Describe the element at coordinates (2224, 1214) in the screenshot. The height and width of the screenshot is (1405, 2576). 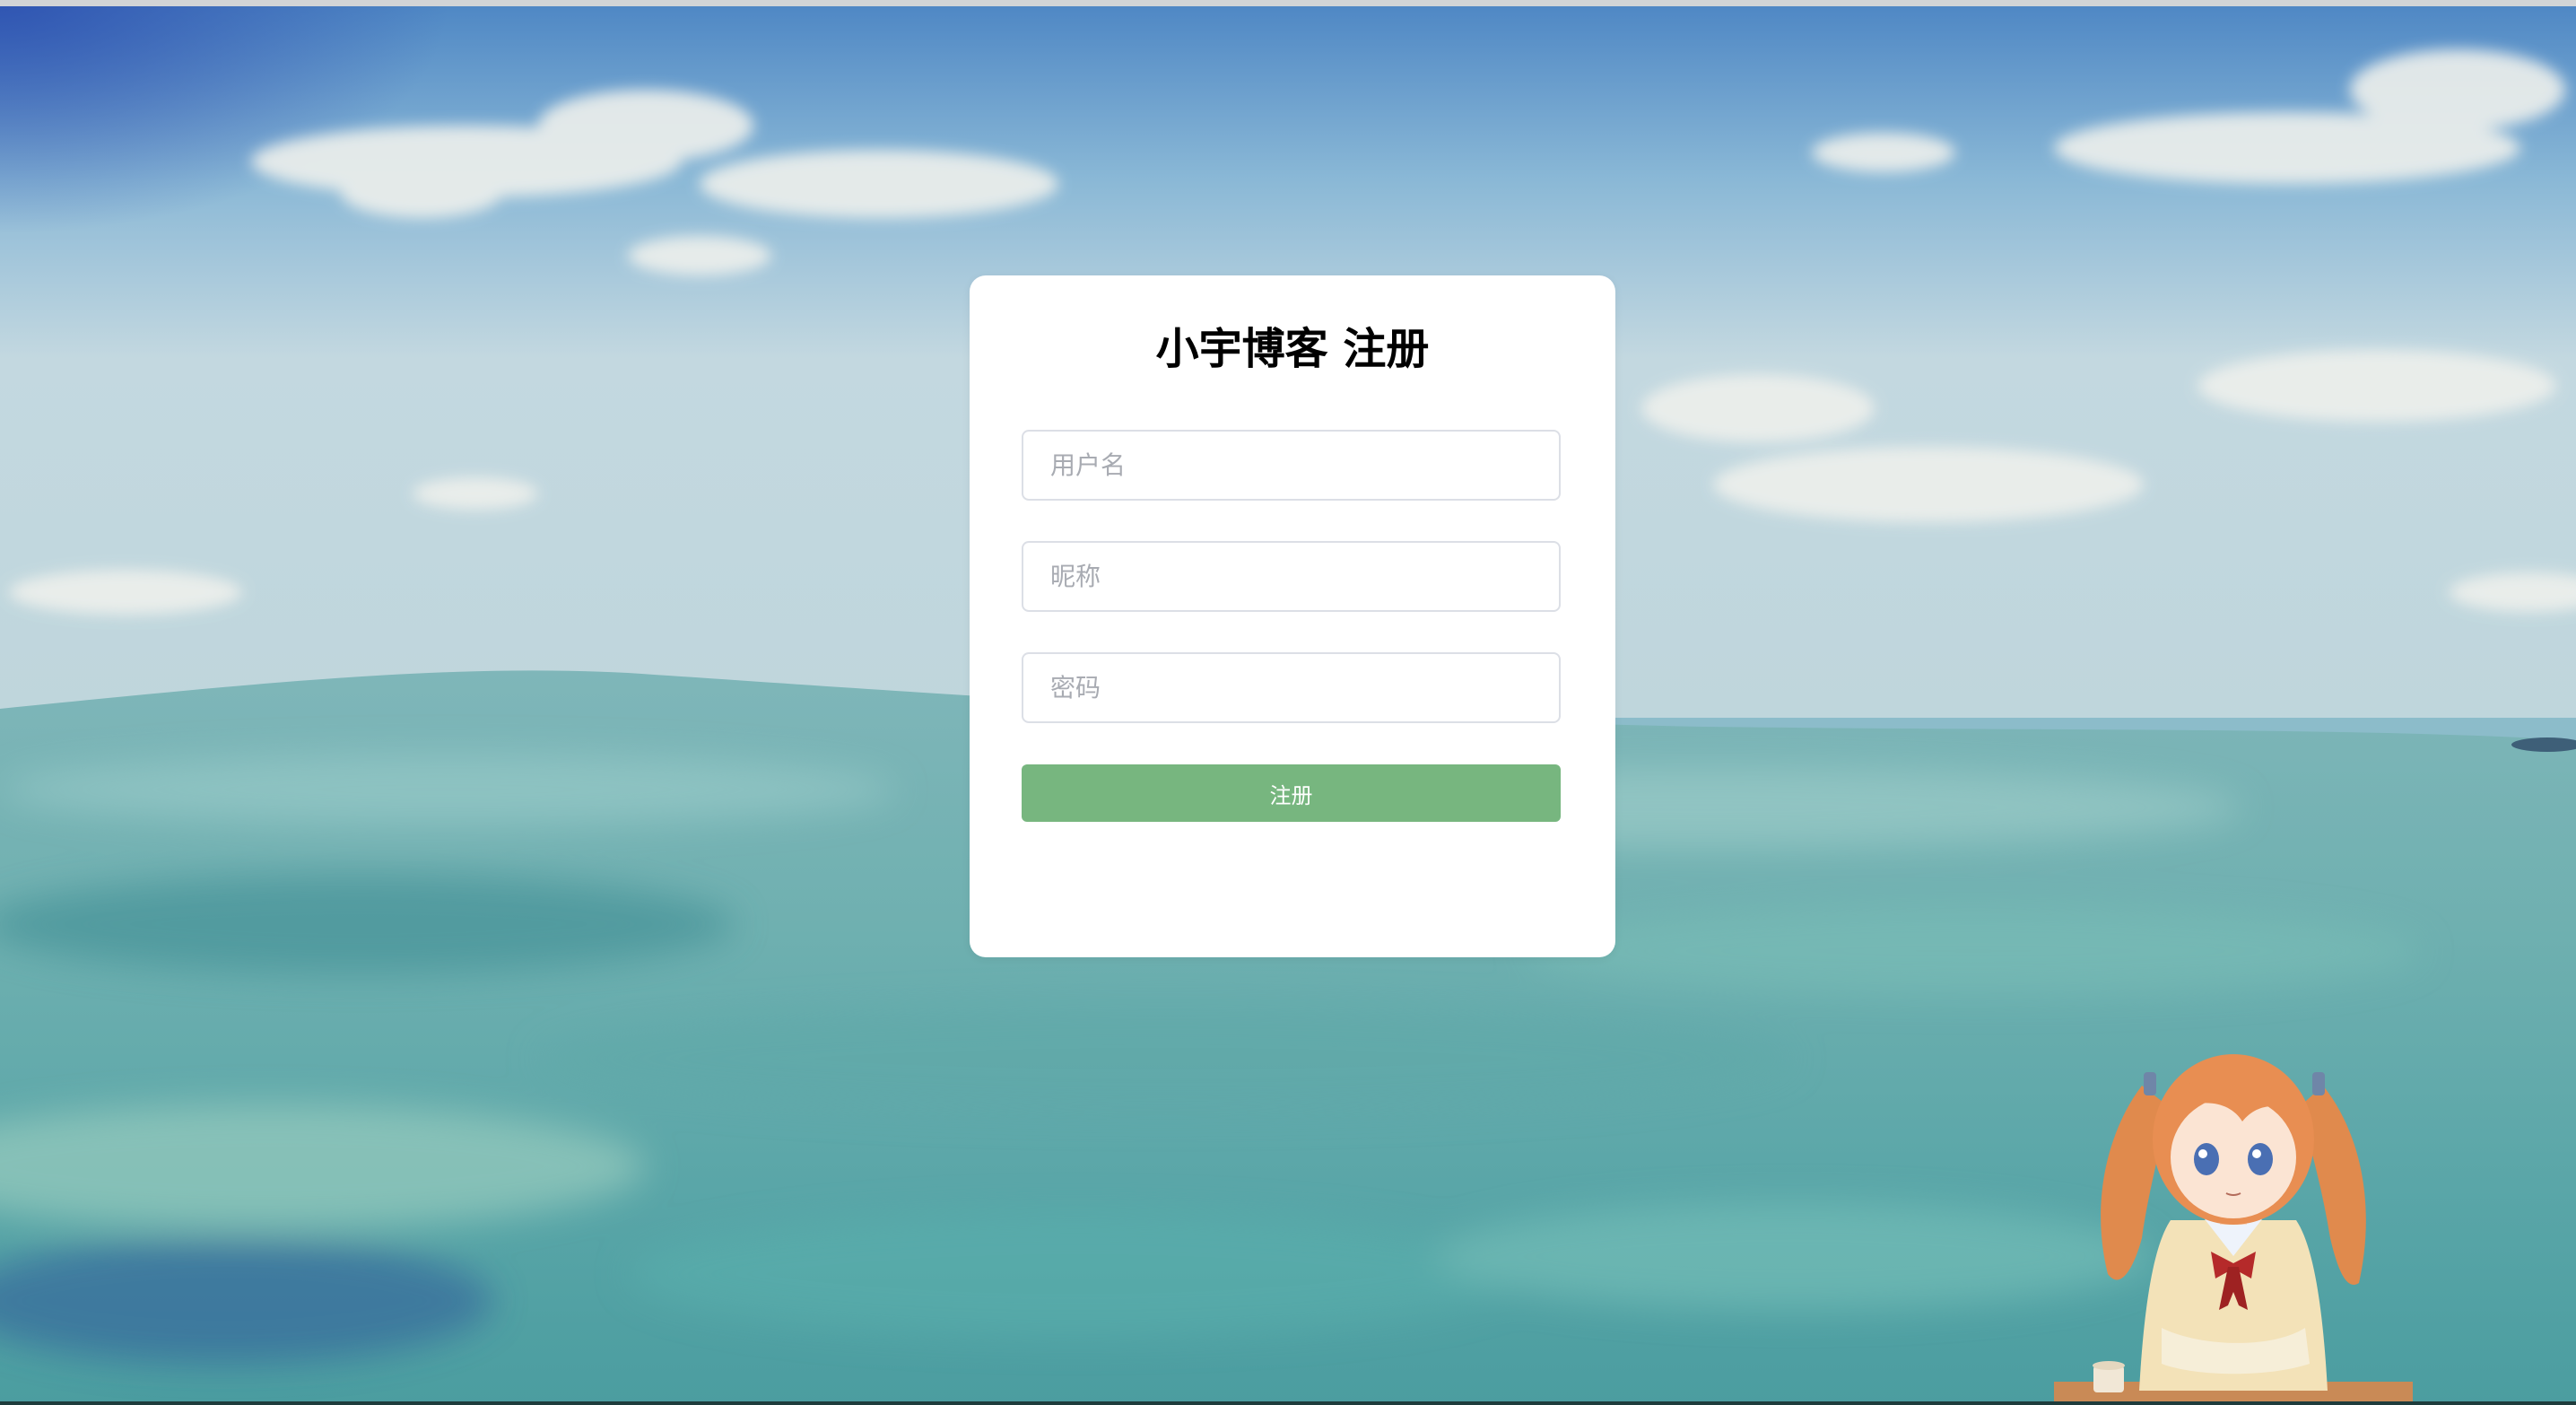
I see `anime-girl-mascot` at that location.